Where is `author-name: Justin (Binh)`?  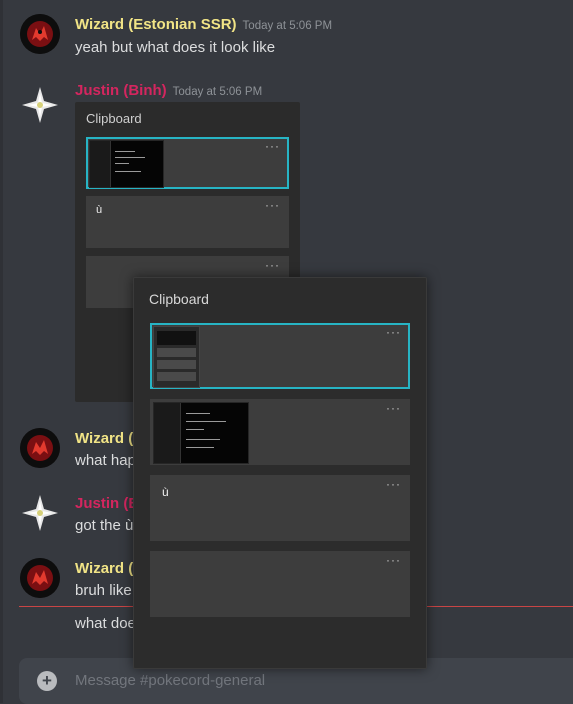 author-name: Justin (Binh) is located at coordinates (121, 90).